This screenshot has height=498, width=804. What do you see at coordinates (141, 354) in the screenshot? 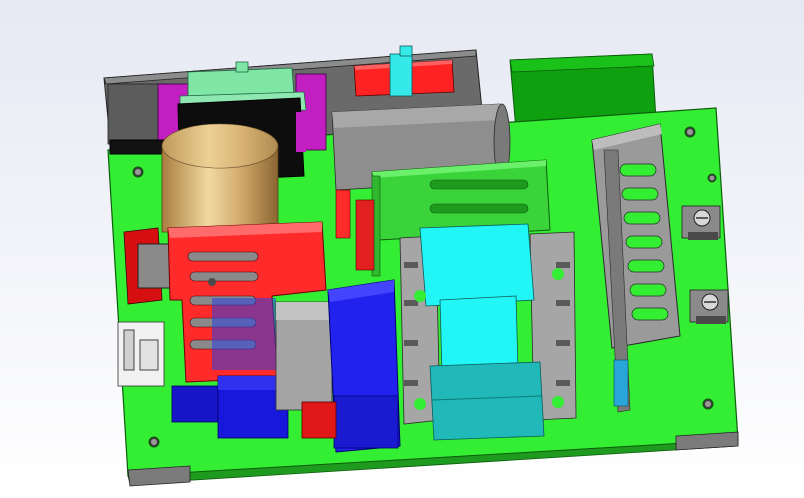
I see `white-terminal-connector` at bounding box center [141, 354].